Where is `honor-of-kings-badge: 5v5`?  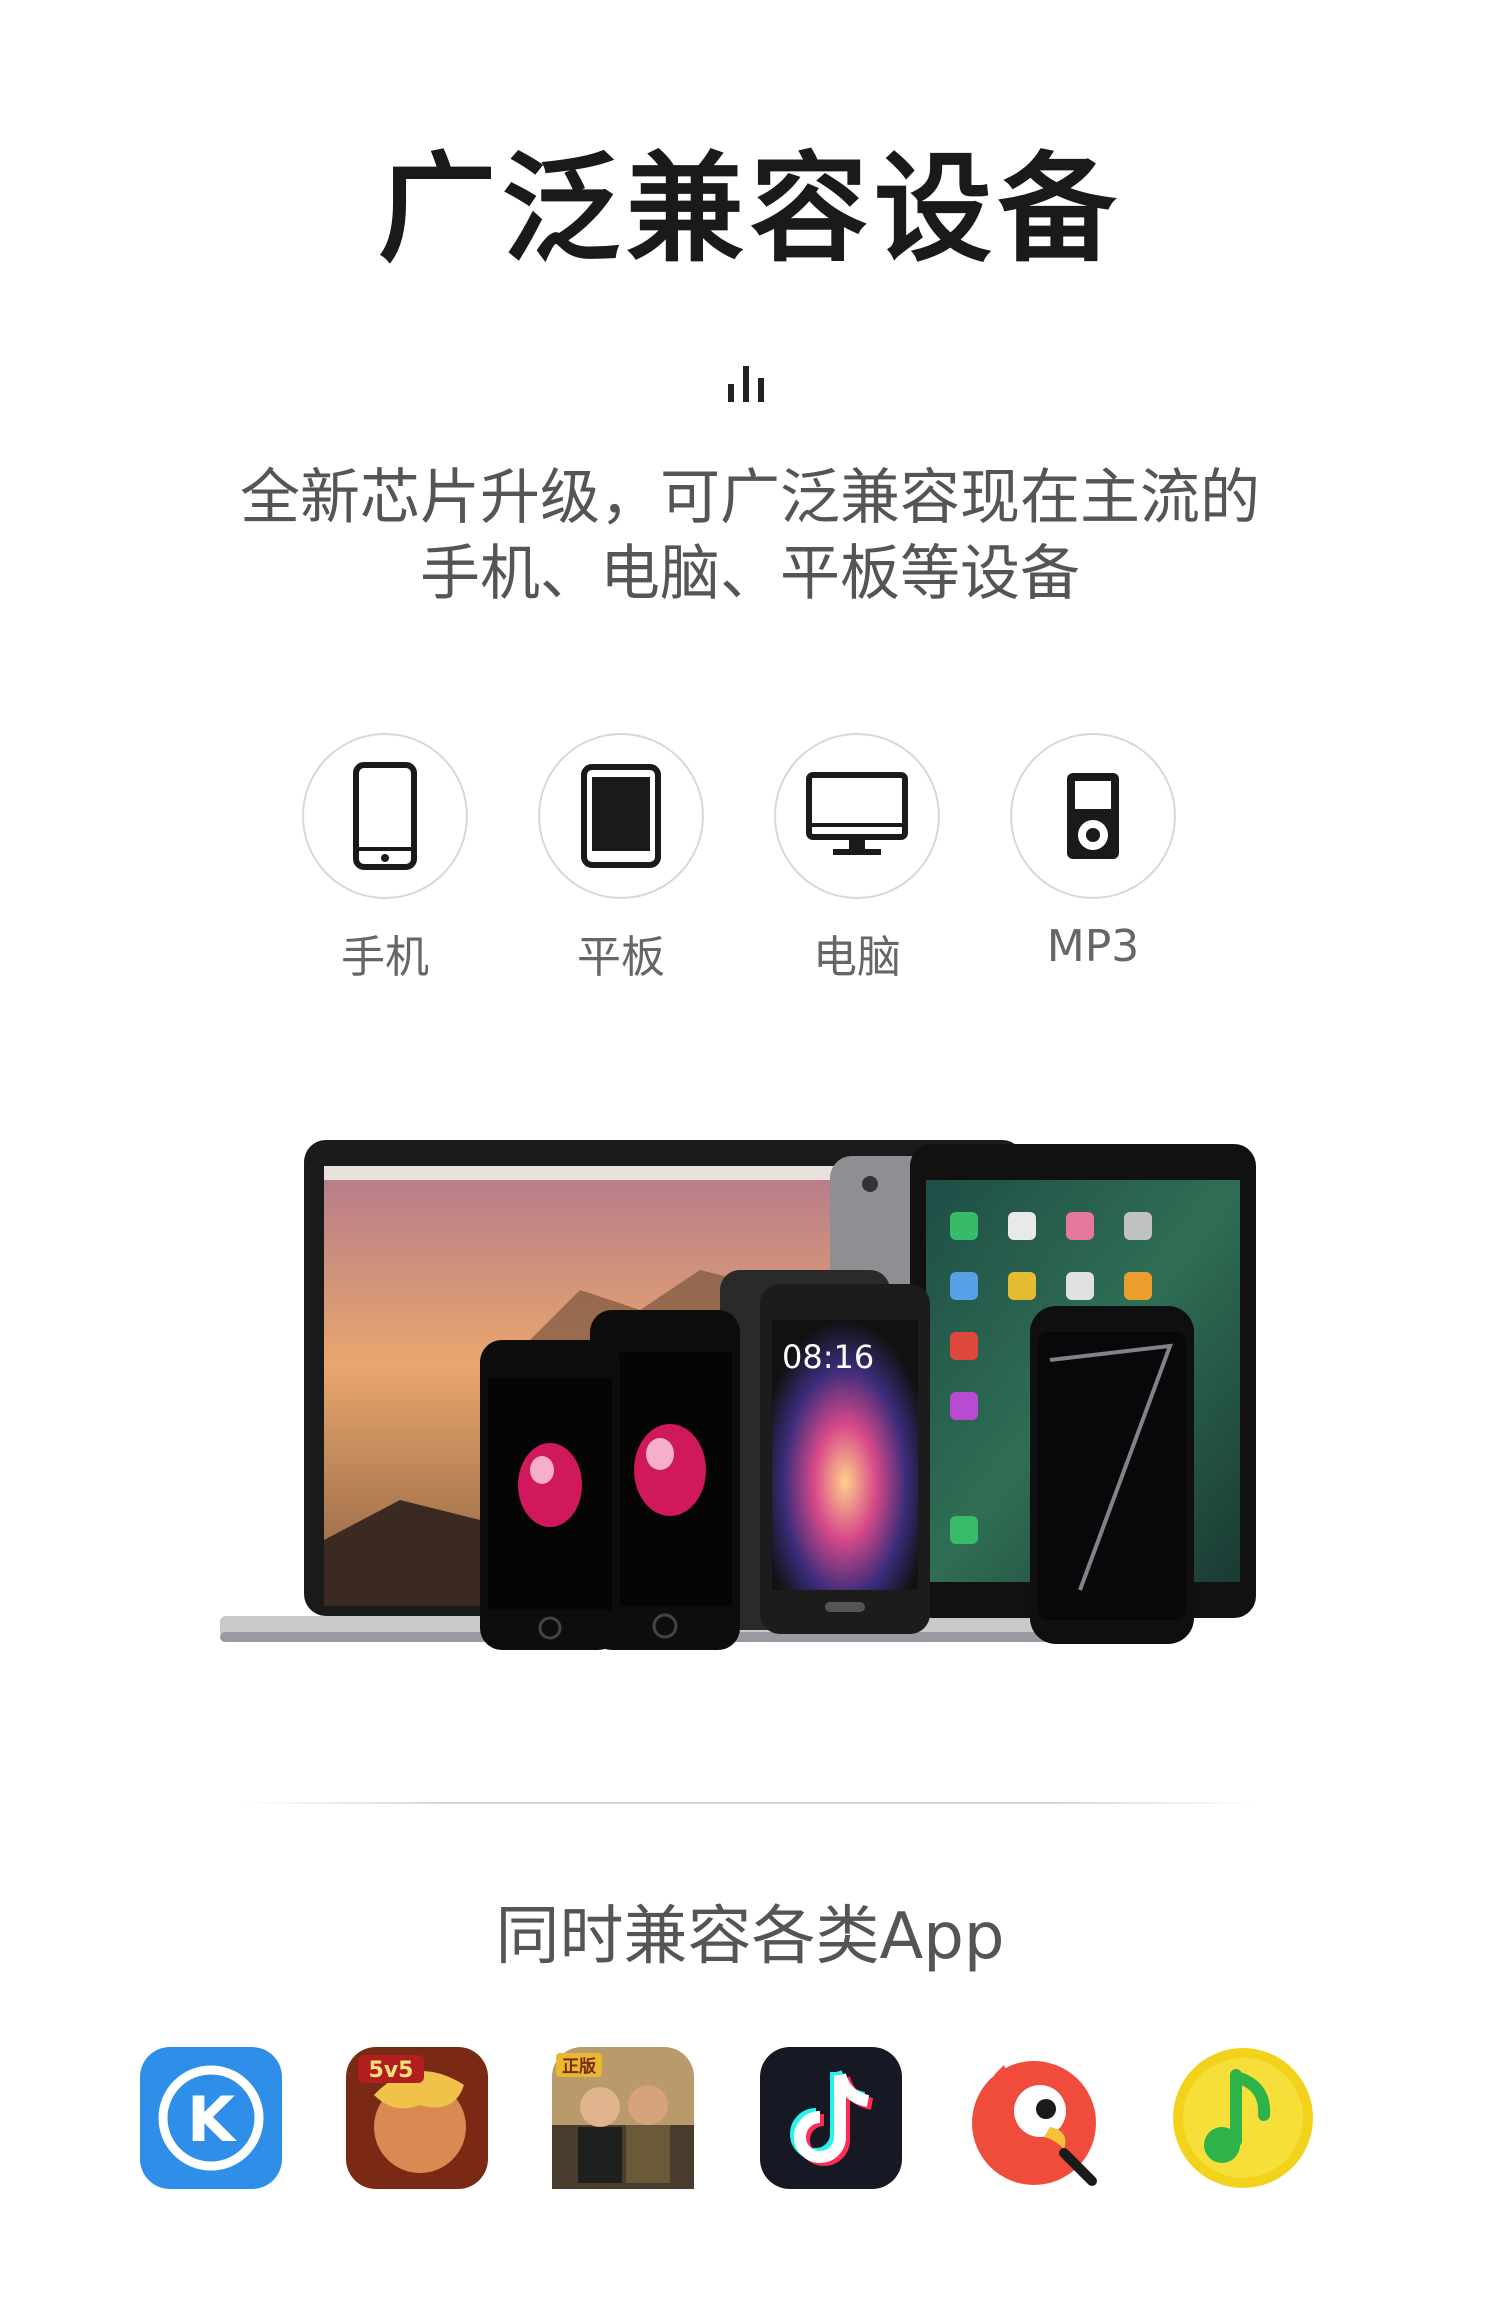 honor-of-kings-badge: 5v5 is located at coordinates (391, 2070).